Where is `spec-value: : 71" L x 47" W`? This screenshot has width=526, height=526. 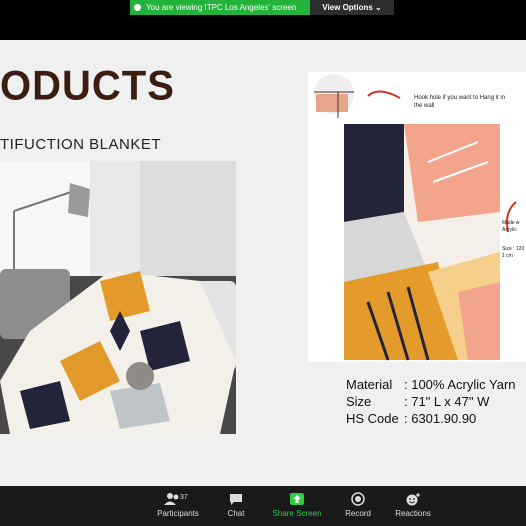
spec-value: : 71" L x 47" W is located at coordinates (447, 401).